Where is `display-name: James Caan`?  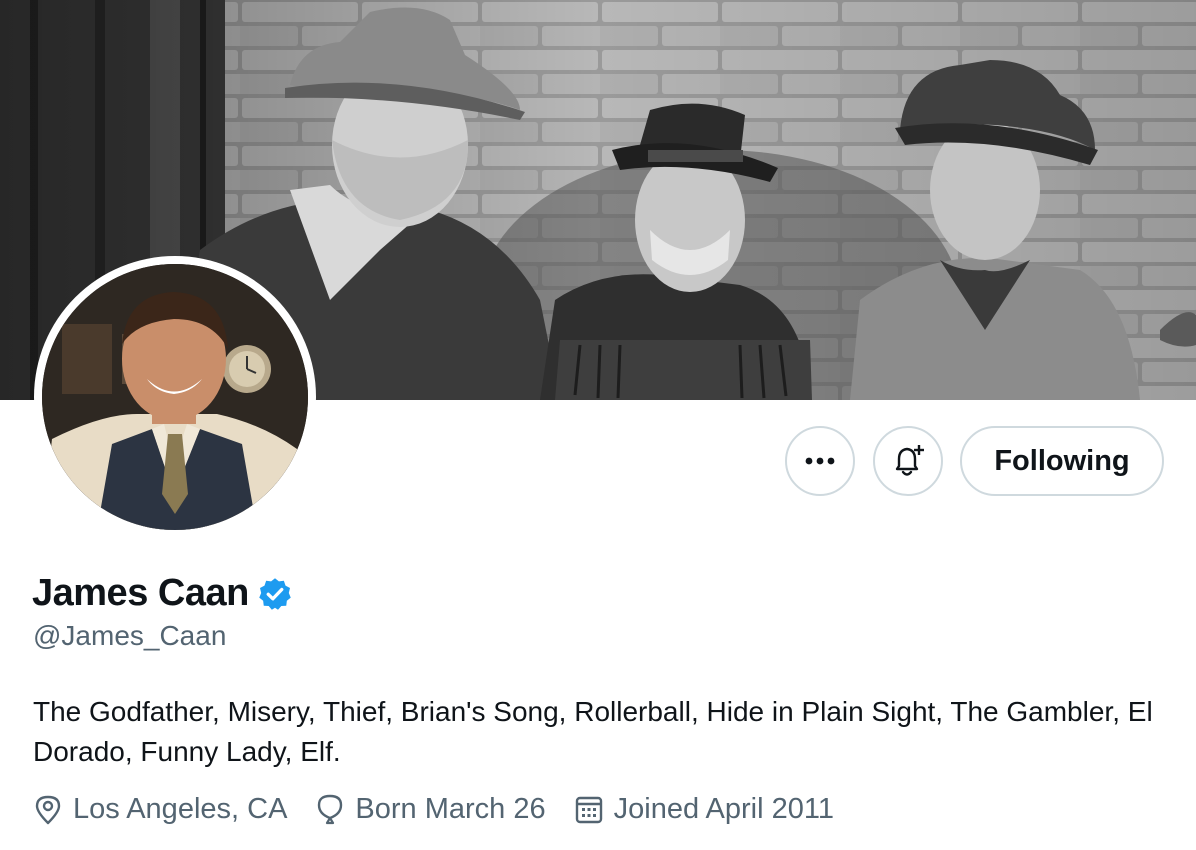
display-name: James Caan is located at coordinates (140, 593).